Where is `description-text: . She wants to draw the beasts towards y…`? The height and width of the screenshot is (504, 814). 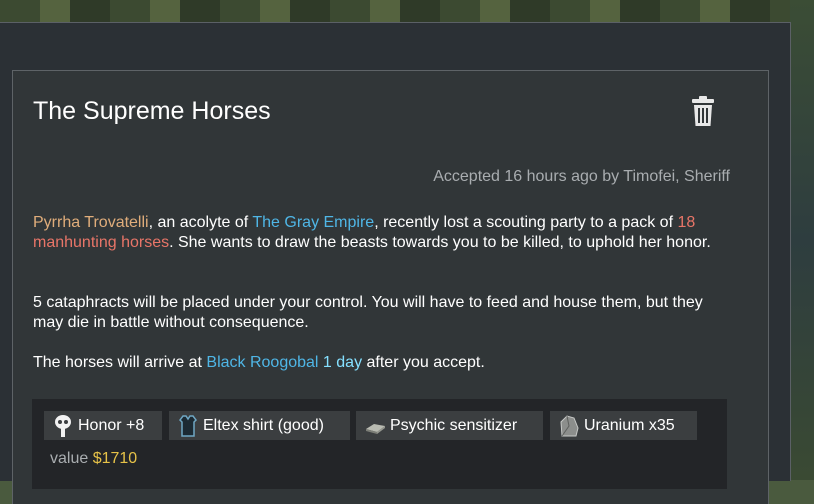
description-text: . She wants to draw the beasts towards y… is located at coordinates (440, 242).